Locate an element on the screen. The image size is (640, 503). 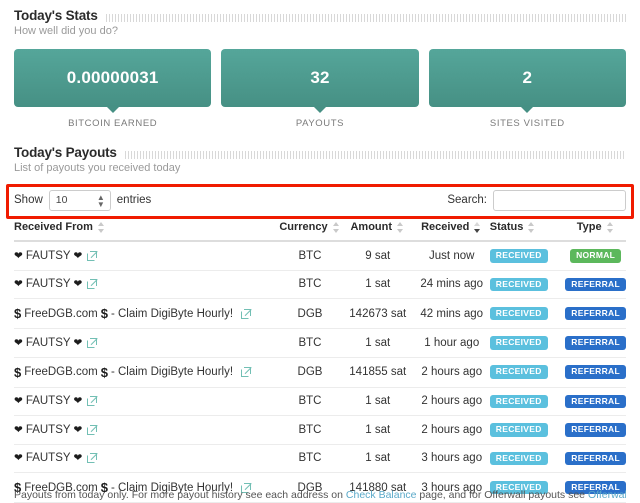
stat-arrow-icon is located at coordinates (112, 110).